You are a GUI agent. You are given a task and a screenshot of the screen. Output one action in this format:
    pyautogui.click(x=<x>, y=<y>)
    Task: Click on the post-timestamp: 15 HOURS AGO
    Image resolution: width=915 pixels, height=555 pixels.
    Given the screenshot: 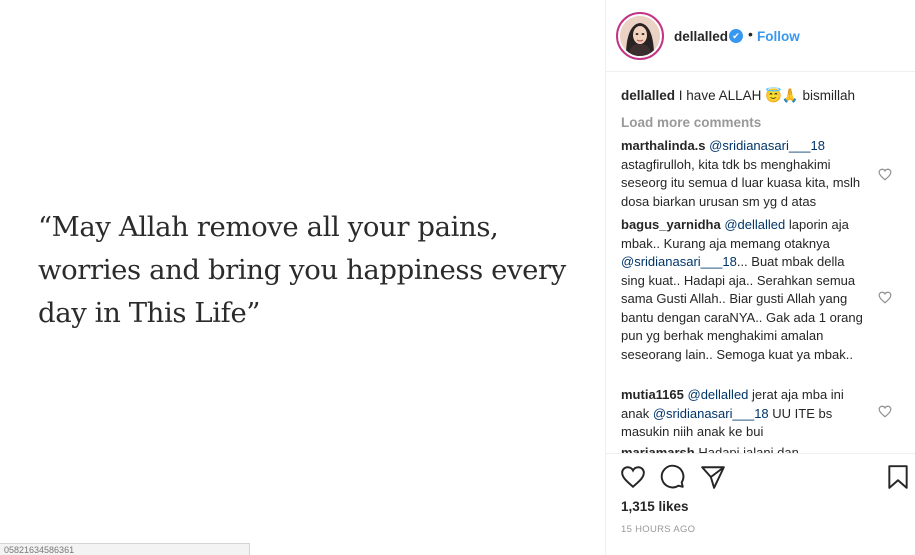 What is the action you would take?
    pyautogui.click(x=658, y=529)
    